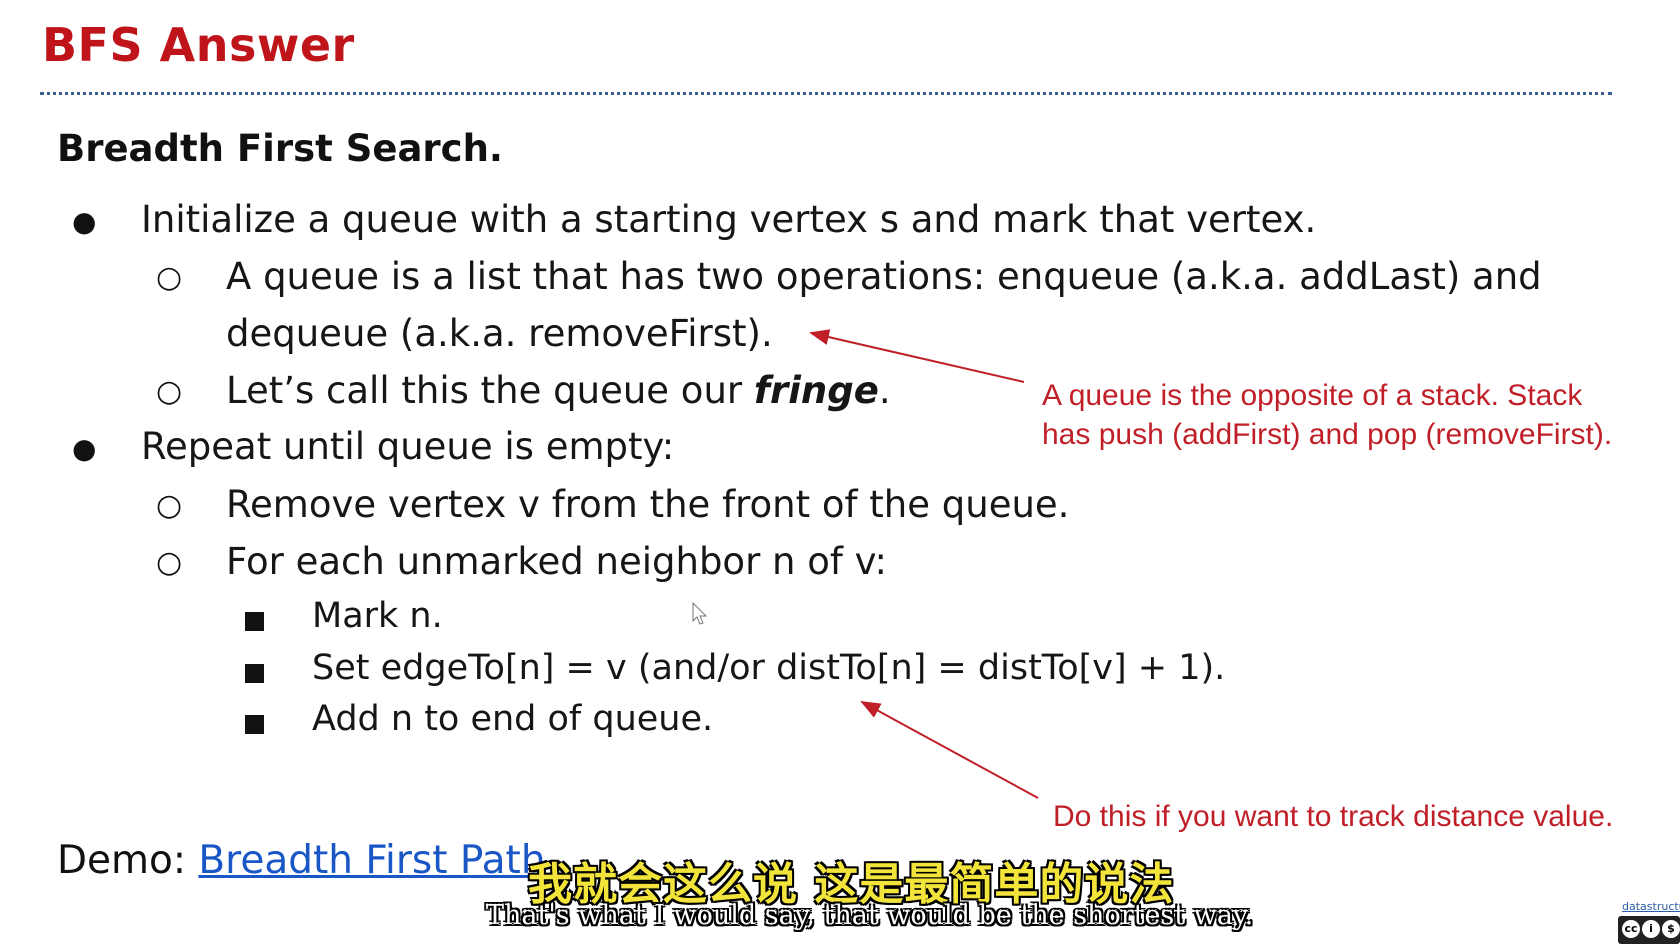 This screenshot has height=946, width=1680. I want to click on arrow-to-dequeue, so click(917, 356).